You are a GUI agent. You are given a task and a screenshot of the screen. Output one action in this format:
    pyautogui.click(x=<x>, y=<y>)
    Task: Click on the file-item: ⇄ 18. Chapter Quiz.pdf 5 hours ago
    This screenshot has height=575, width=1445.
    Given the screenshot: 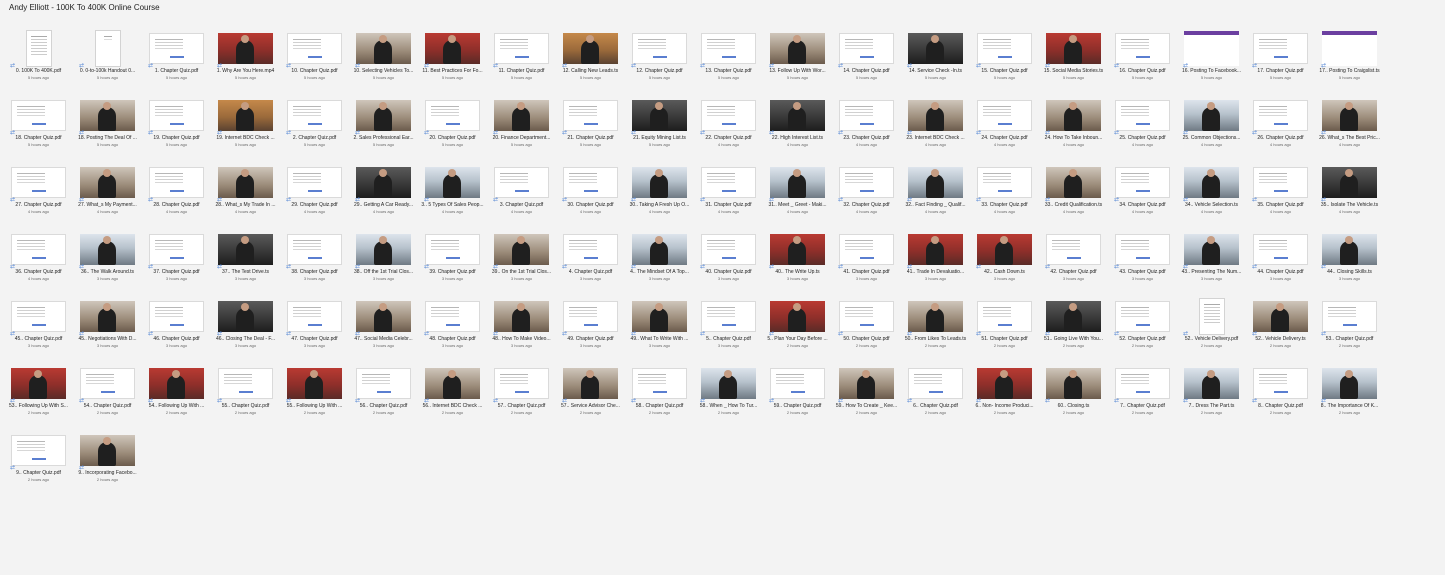 What is the action you would take?
    pyautogui.click(x=38, y=125)
    